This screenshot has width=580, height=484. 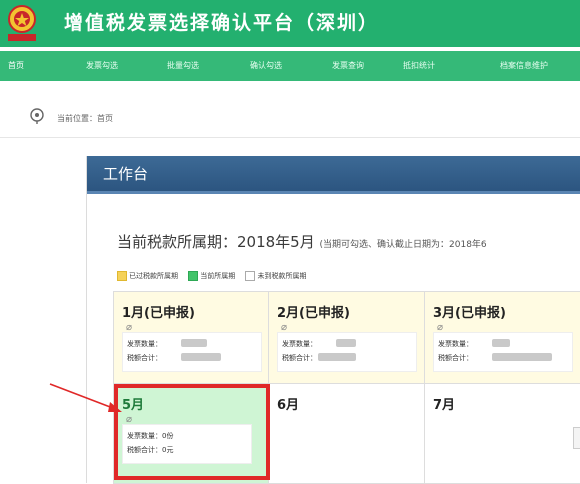 What do you see at coordinates (122, 276) in the screenshot?
I see `legend-swatch-past` at bounding box center [122, 276].